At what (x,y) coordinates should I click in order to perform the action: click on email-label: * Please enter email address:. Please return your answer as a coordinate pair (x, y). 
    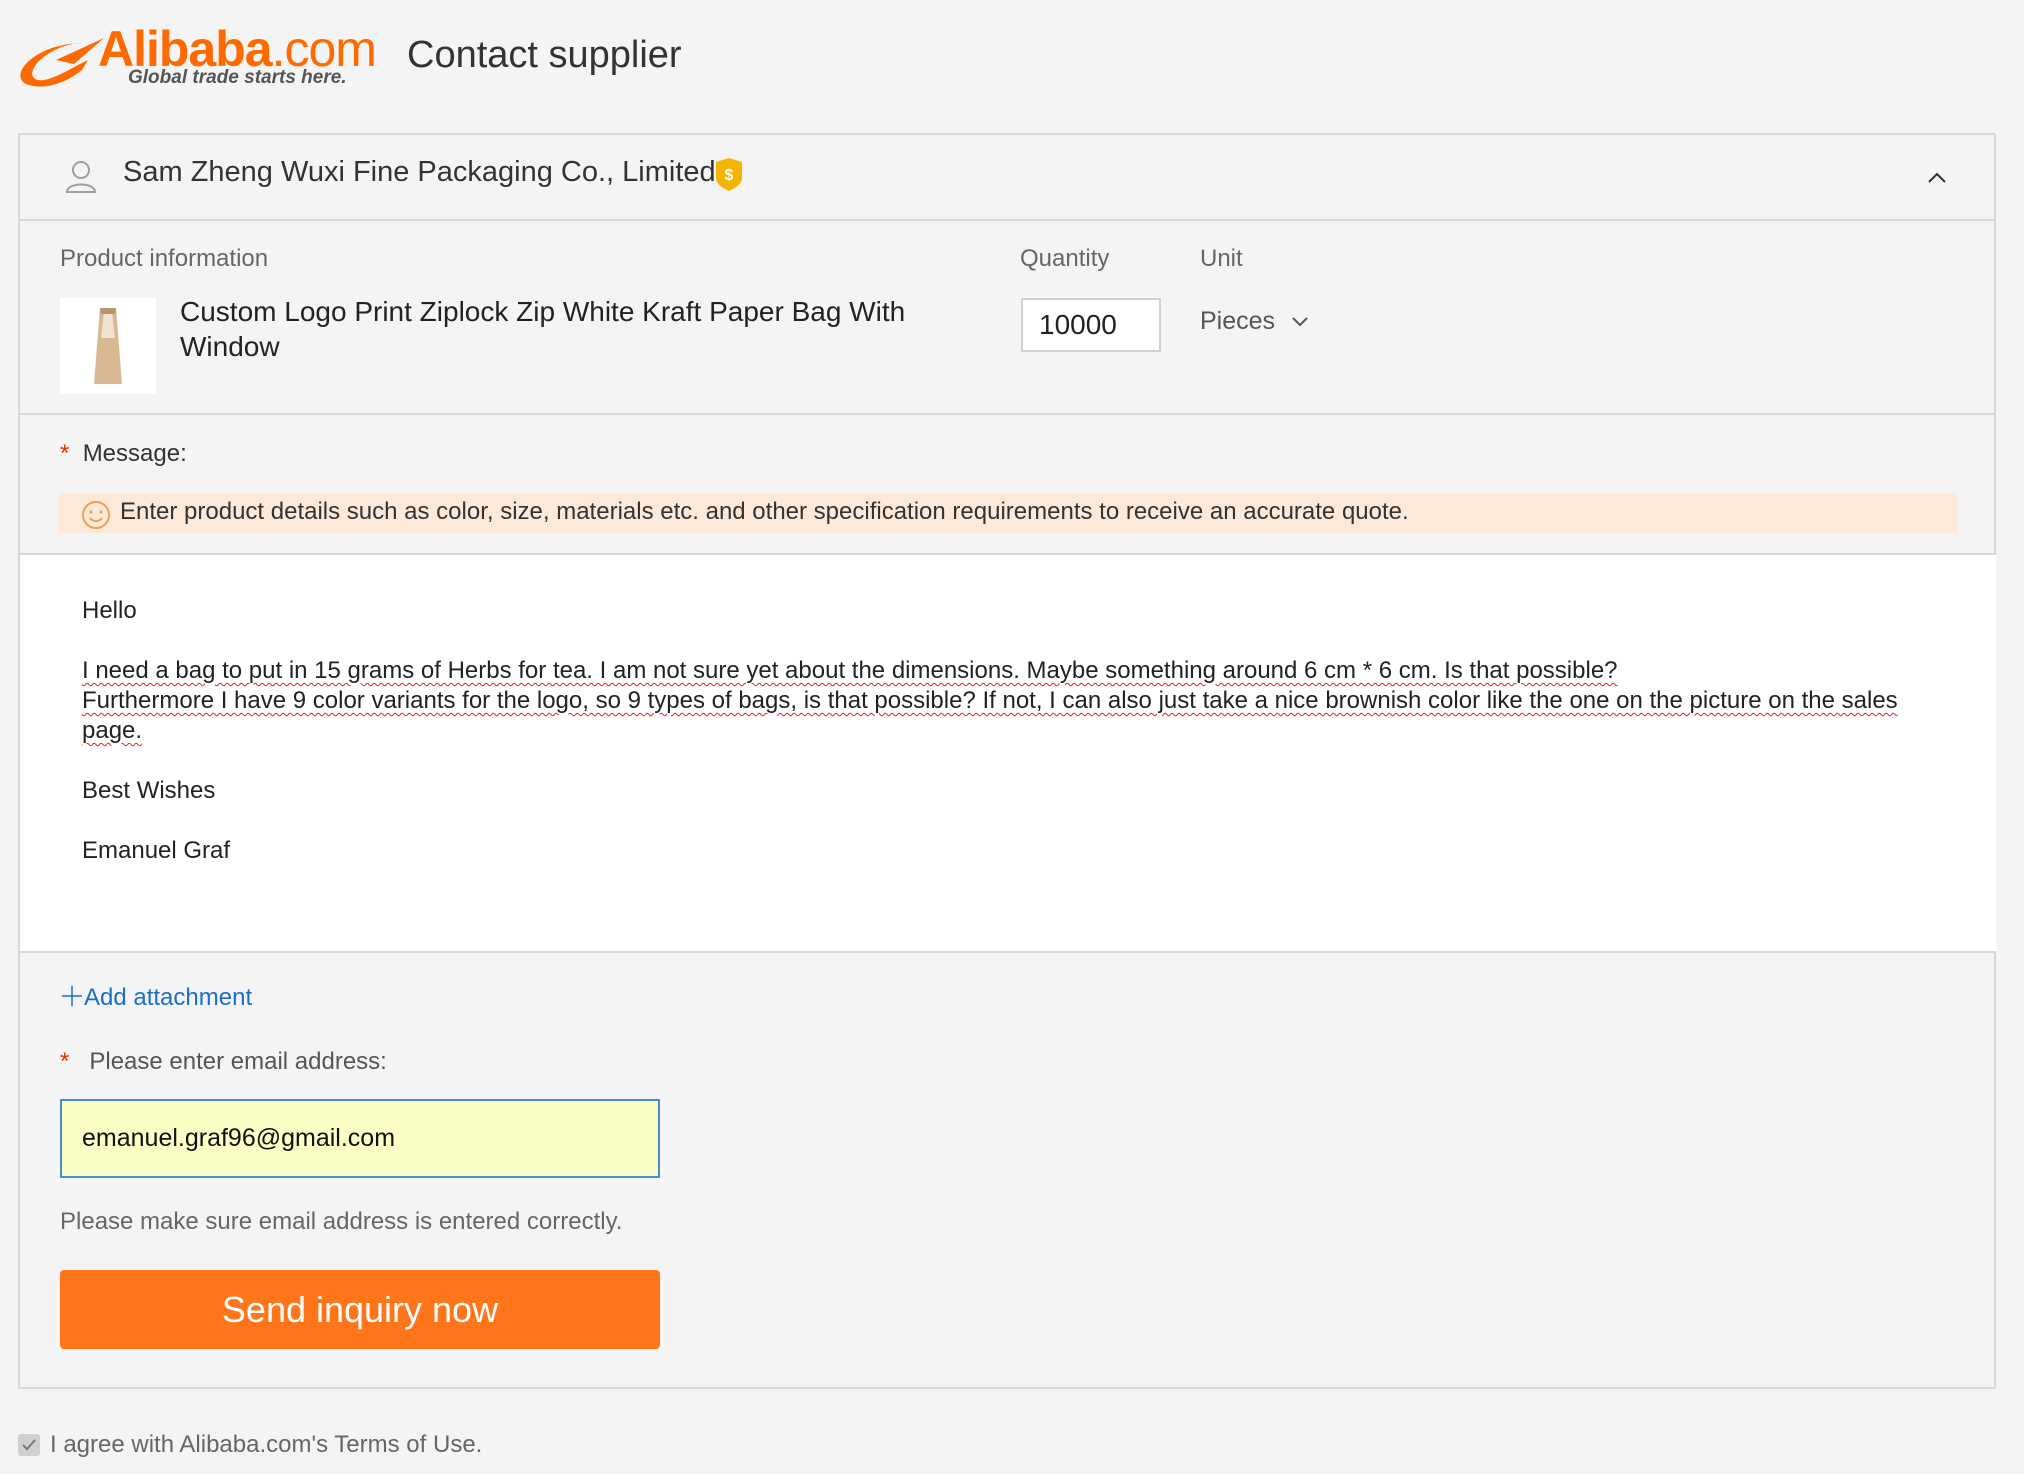
    Looking at the image, I should click on (223, 1062).